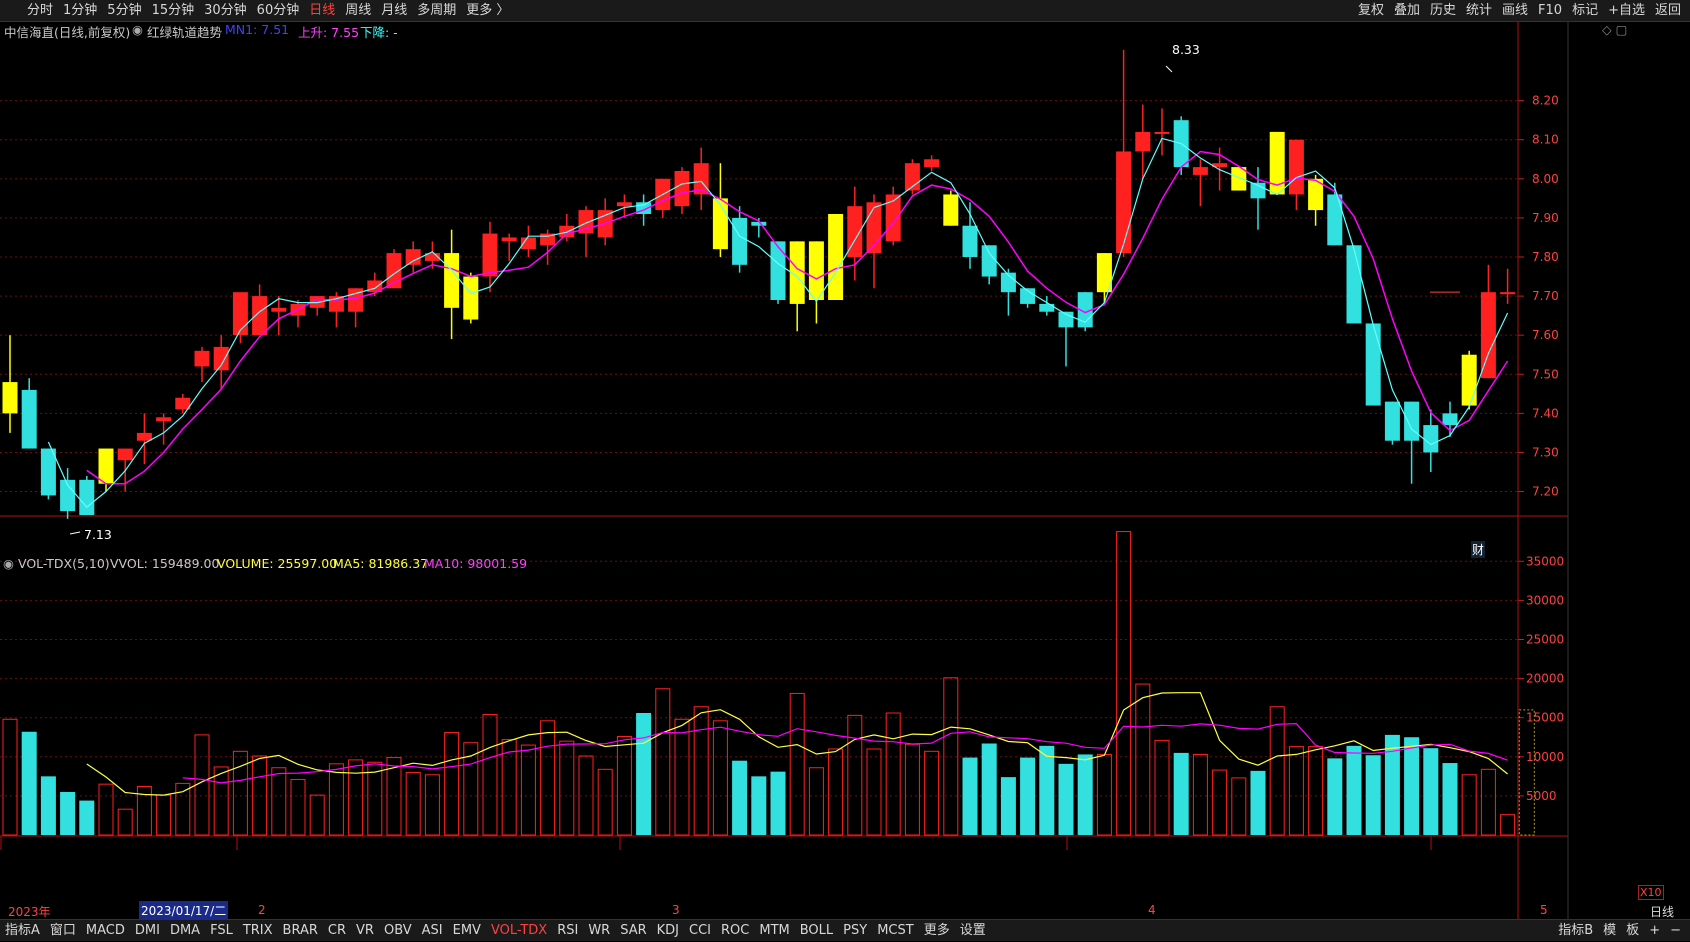  What do you see at coordinates (774, 931) in the screenshot?
I see `indicator-tab-20: MTM` at bounding box center [774, 931].